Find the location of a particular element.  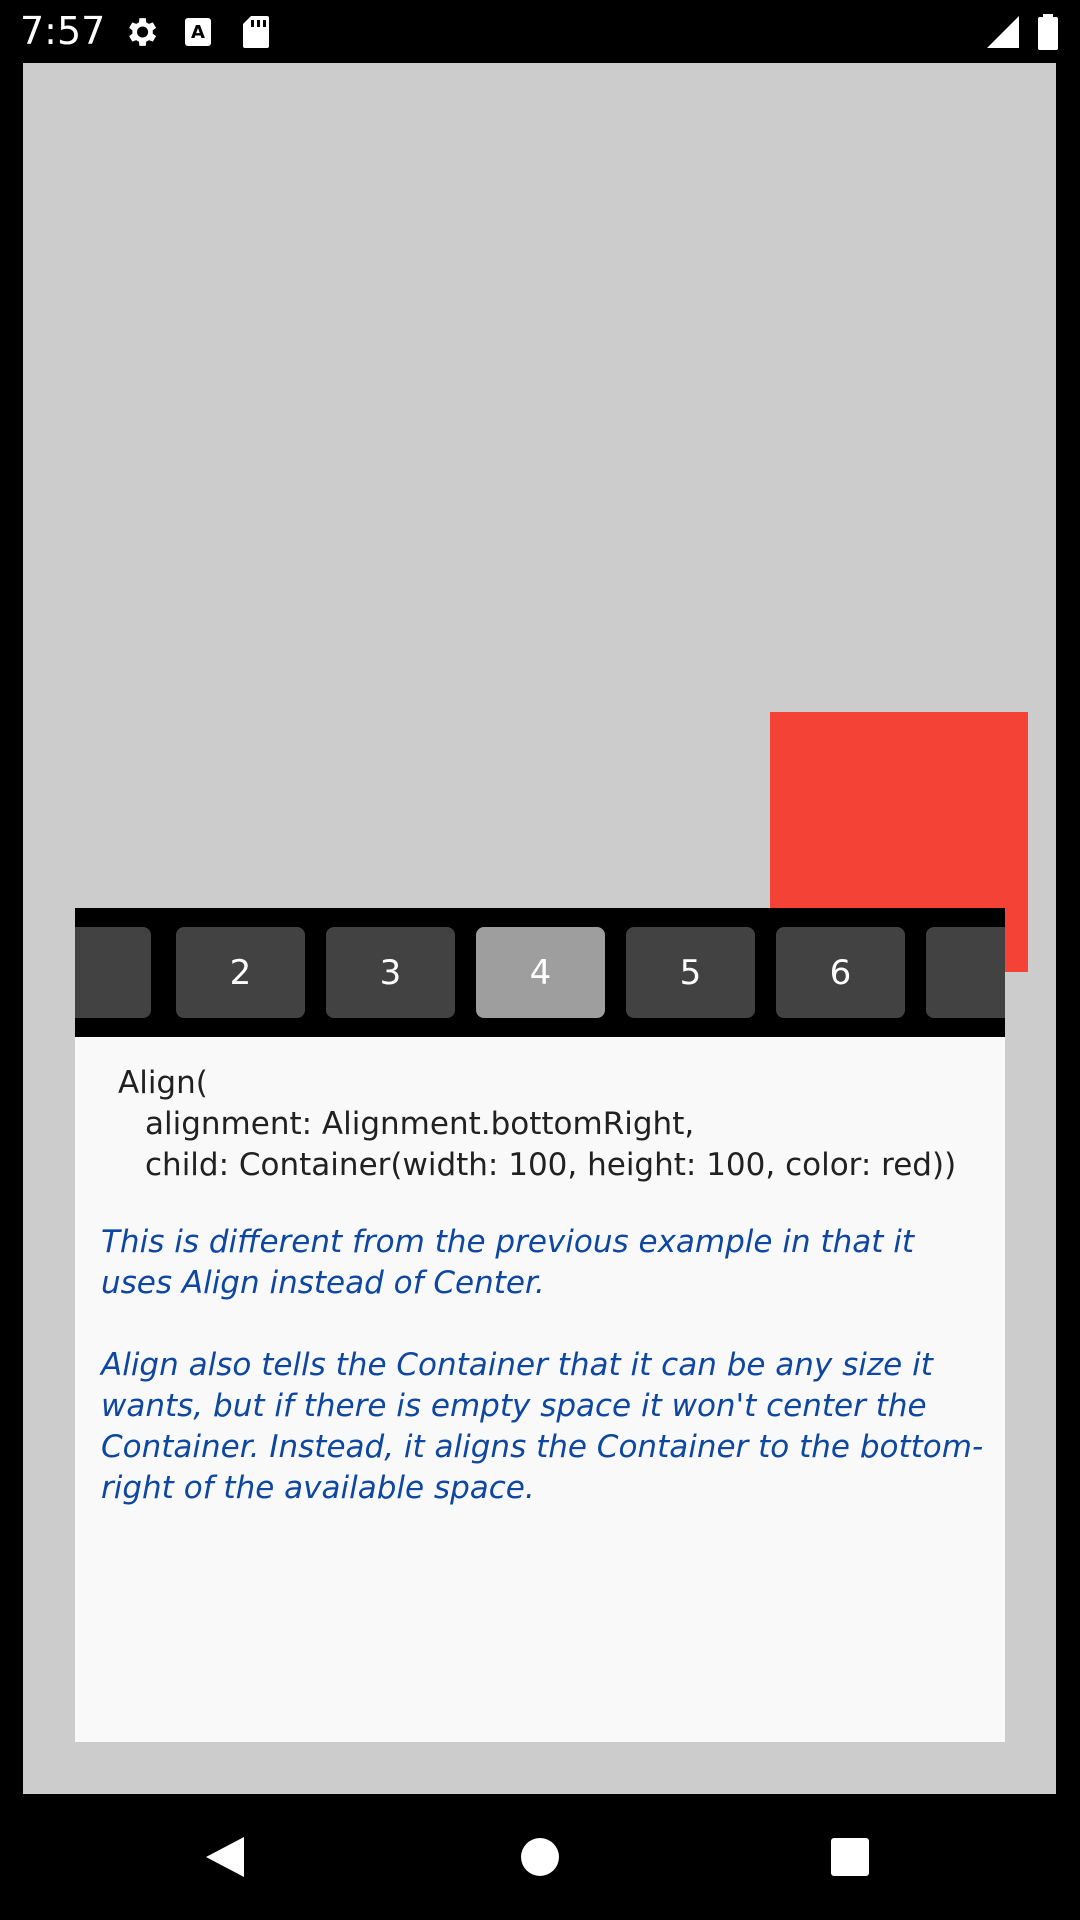

tab-3: 3 is located at coordinates (390, 972).